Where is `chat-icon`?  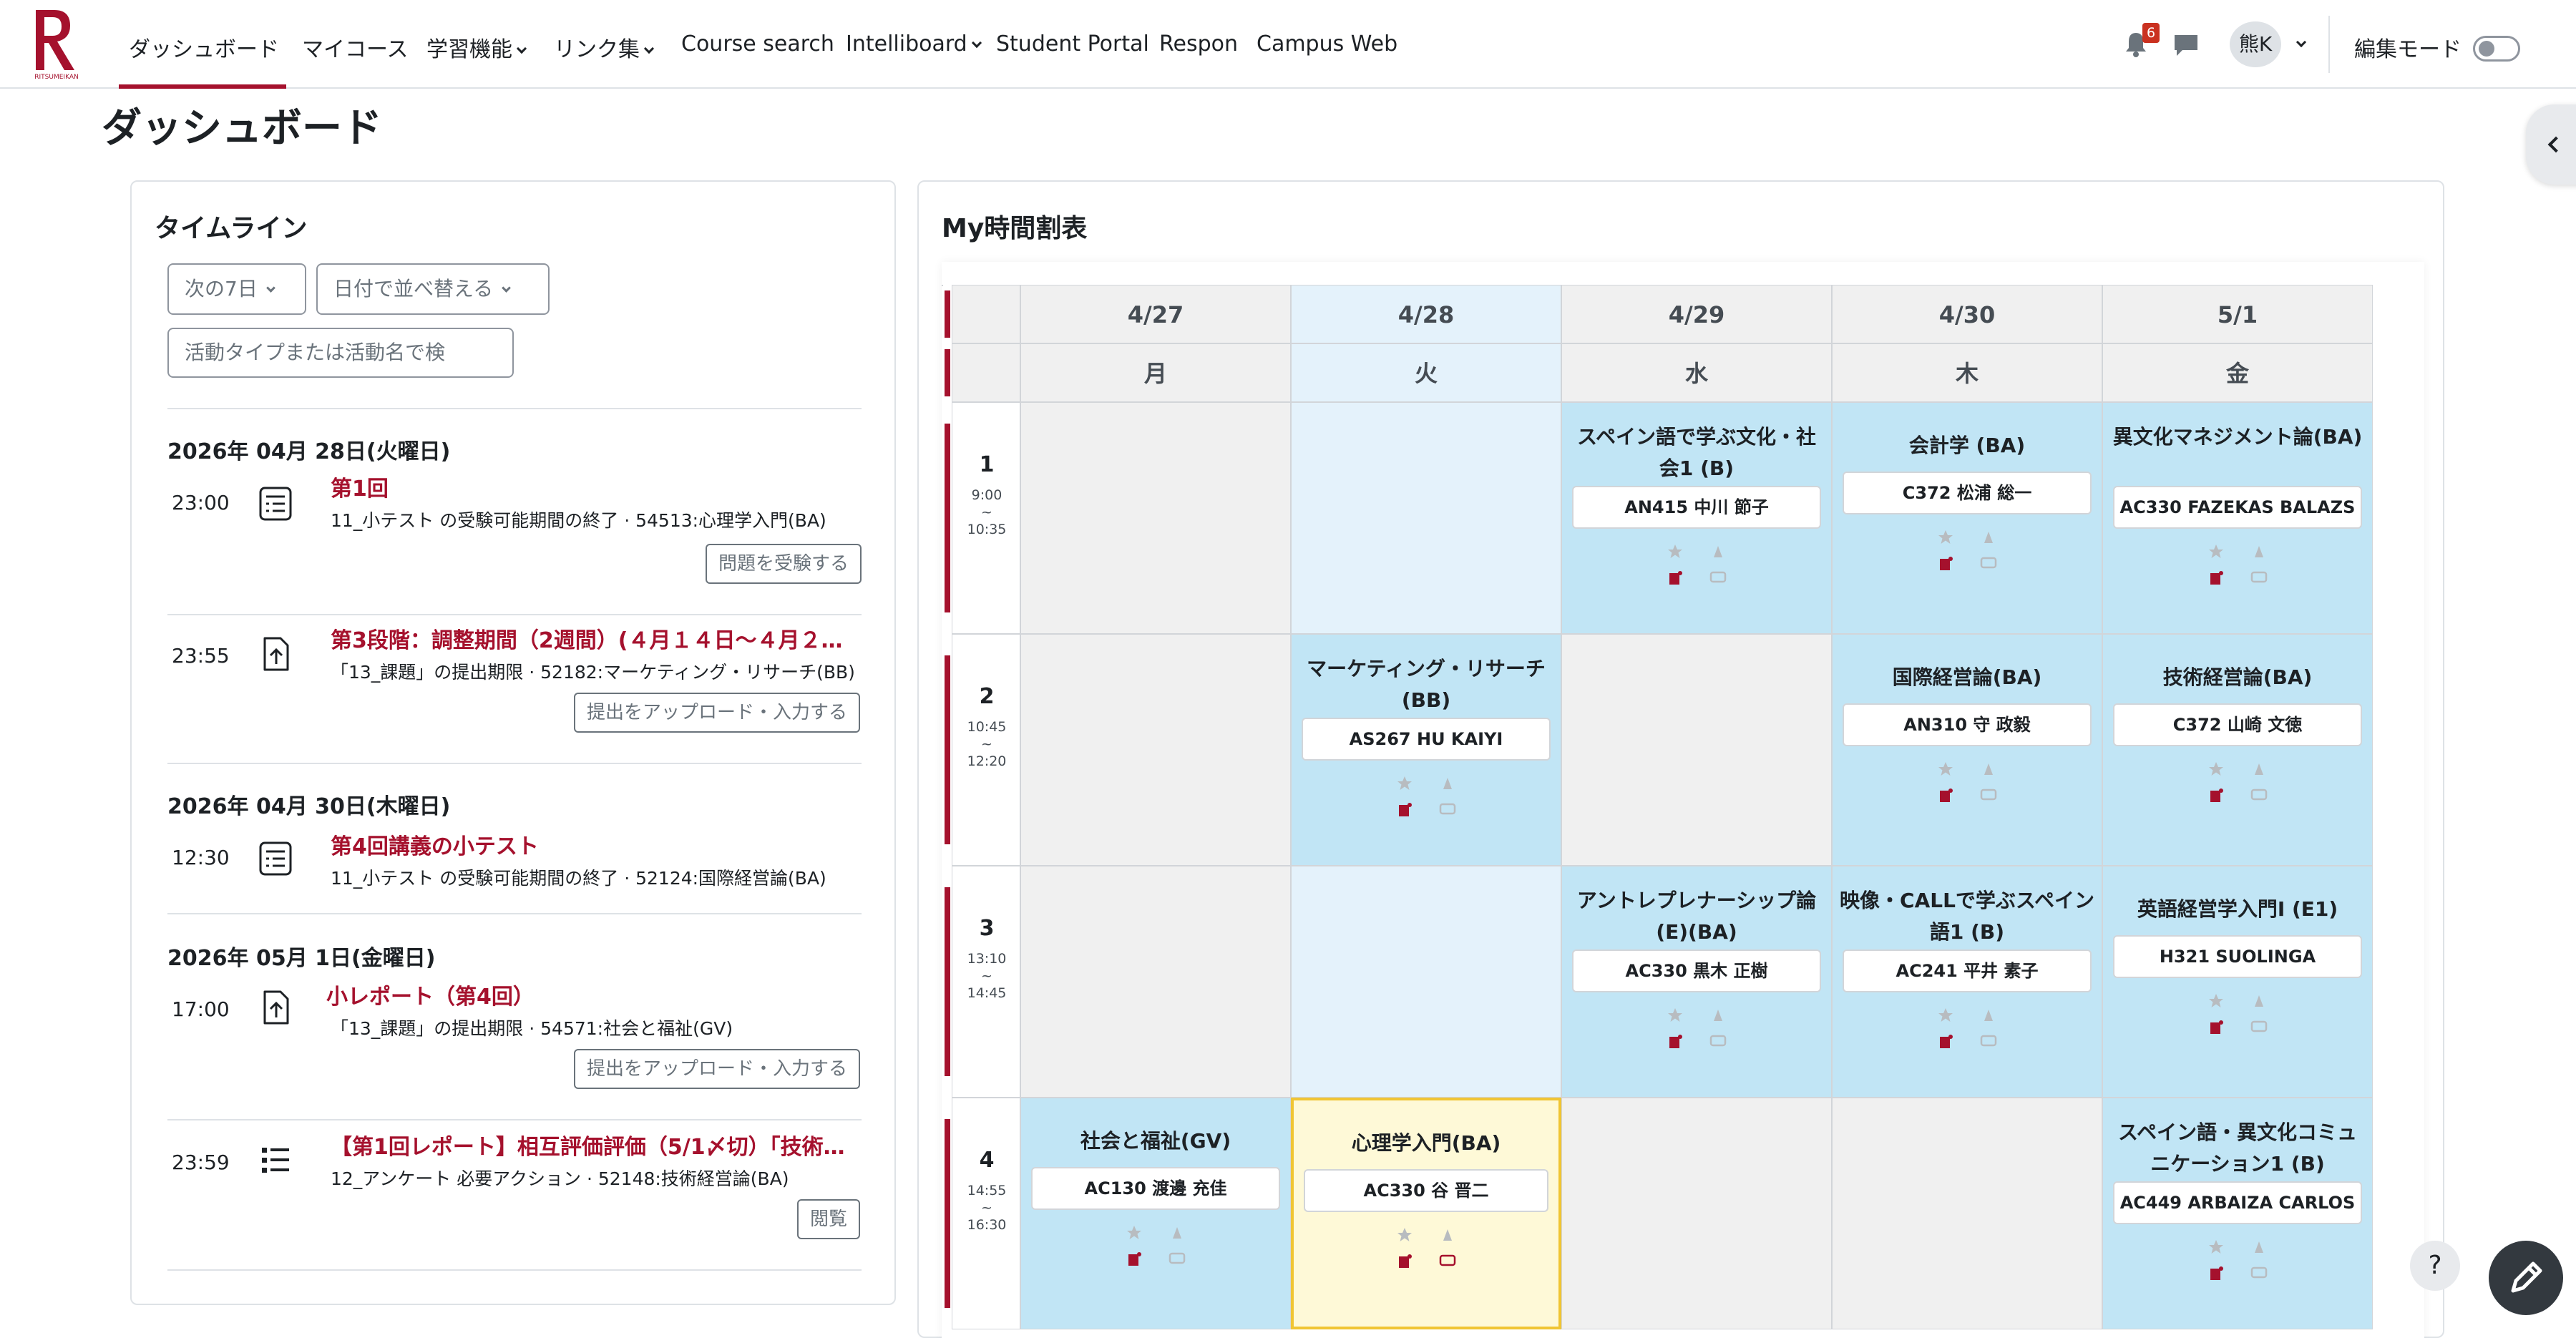 chat-icon is located at coordinates (2186, 45).